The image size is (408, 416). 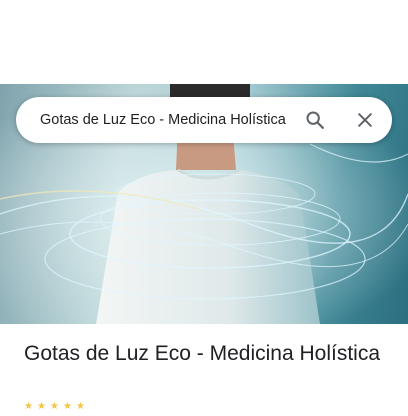 I want to click on search-button, so click(x=315, y=120).